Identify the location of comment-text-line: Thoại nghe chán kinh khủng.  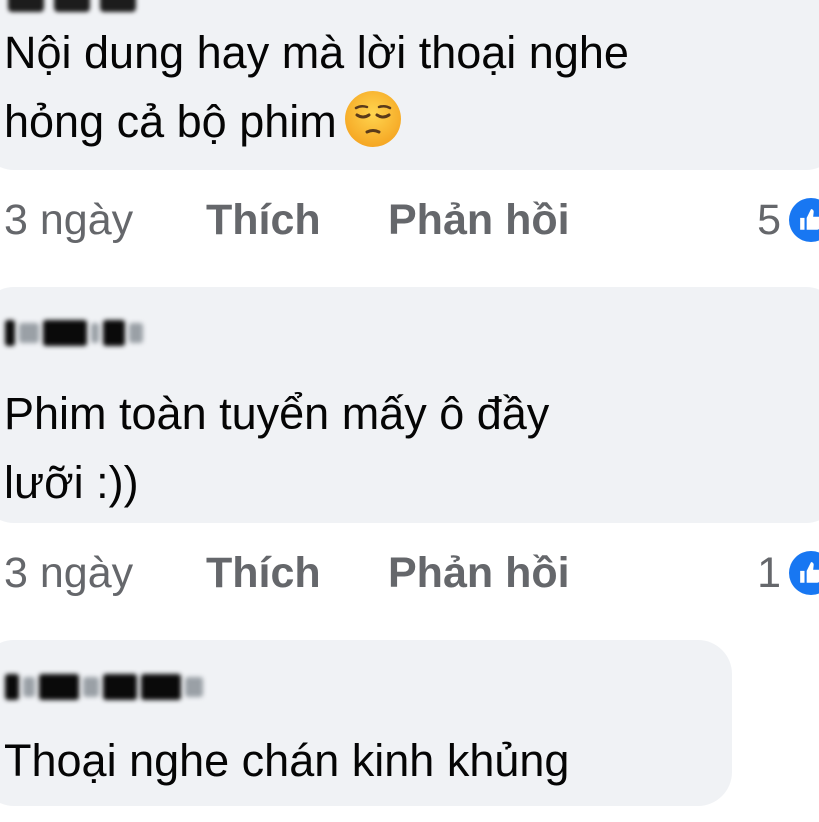
(287, 760).